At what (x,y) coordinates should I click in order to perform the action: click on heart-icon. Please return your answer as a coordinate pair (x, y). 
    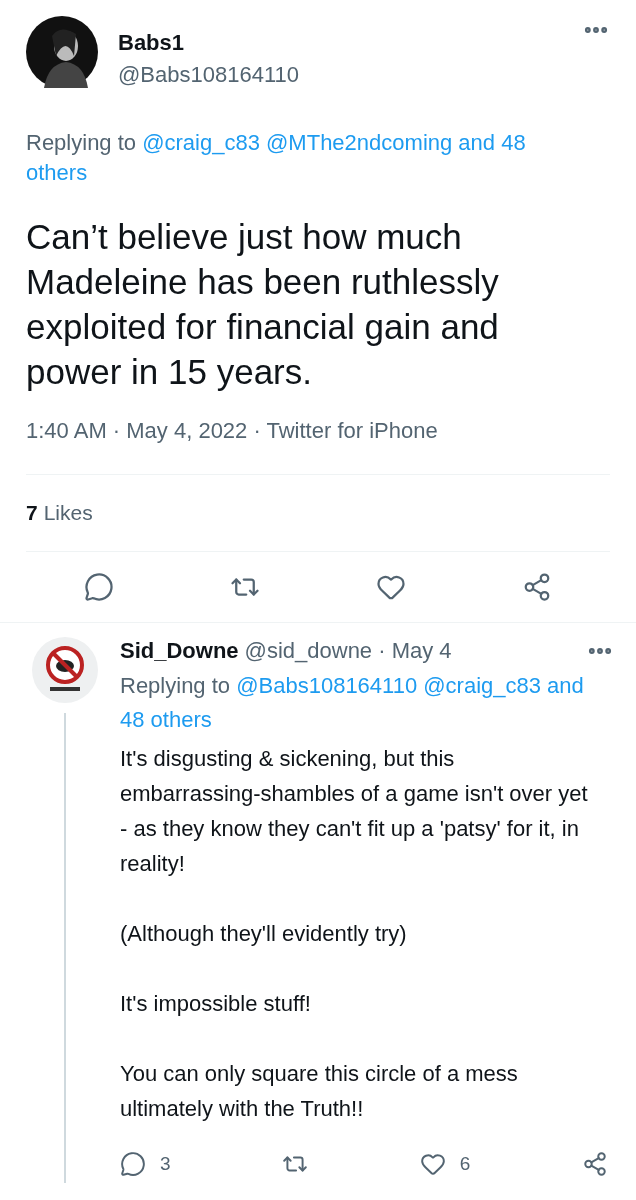
    Looking at the image, I should click on (432, 1164).